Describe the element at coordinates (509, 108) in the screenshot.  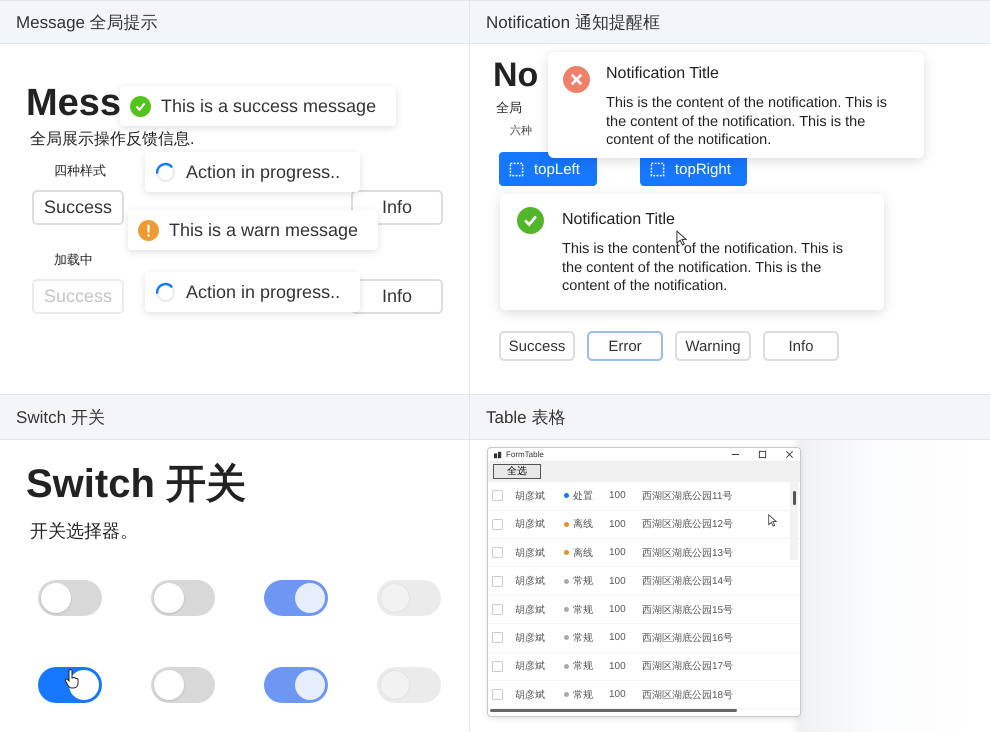
I see `description: 全局` at that location.